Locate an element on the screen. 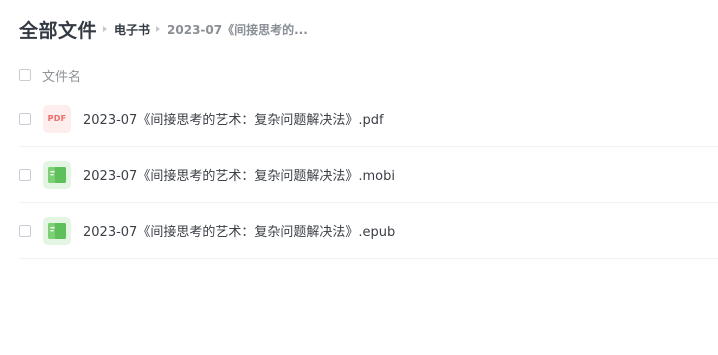 This screenshot has height=355, width=718. pdf-icon-text: PDF is located at coordinates (57, 118).